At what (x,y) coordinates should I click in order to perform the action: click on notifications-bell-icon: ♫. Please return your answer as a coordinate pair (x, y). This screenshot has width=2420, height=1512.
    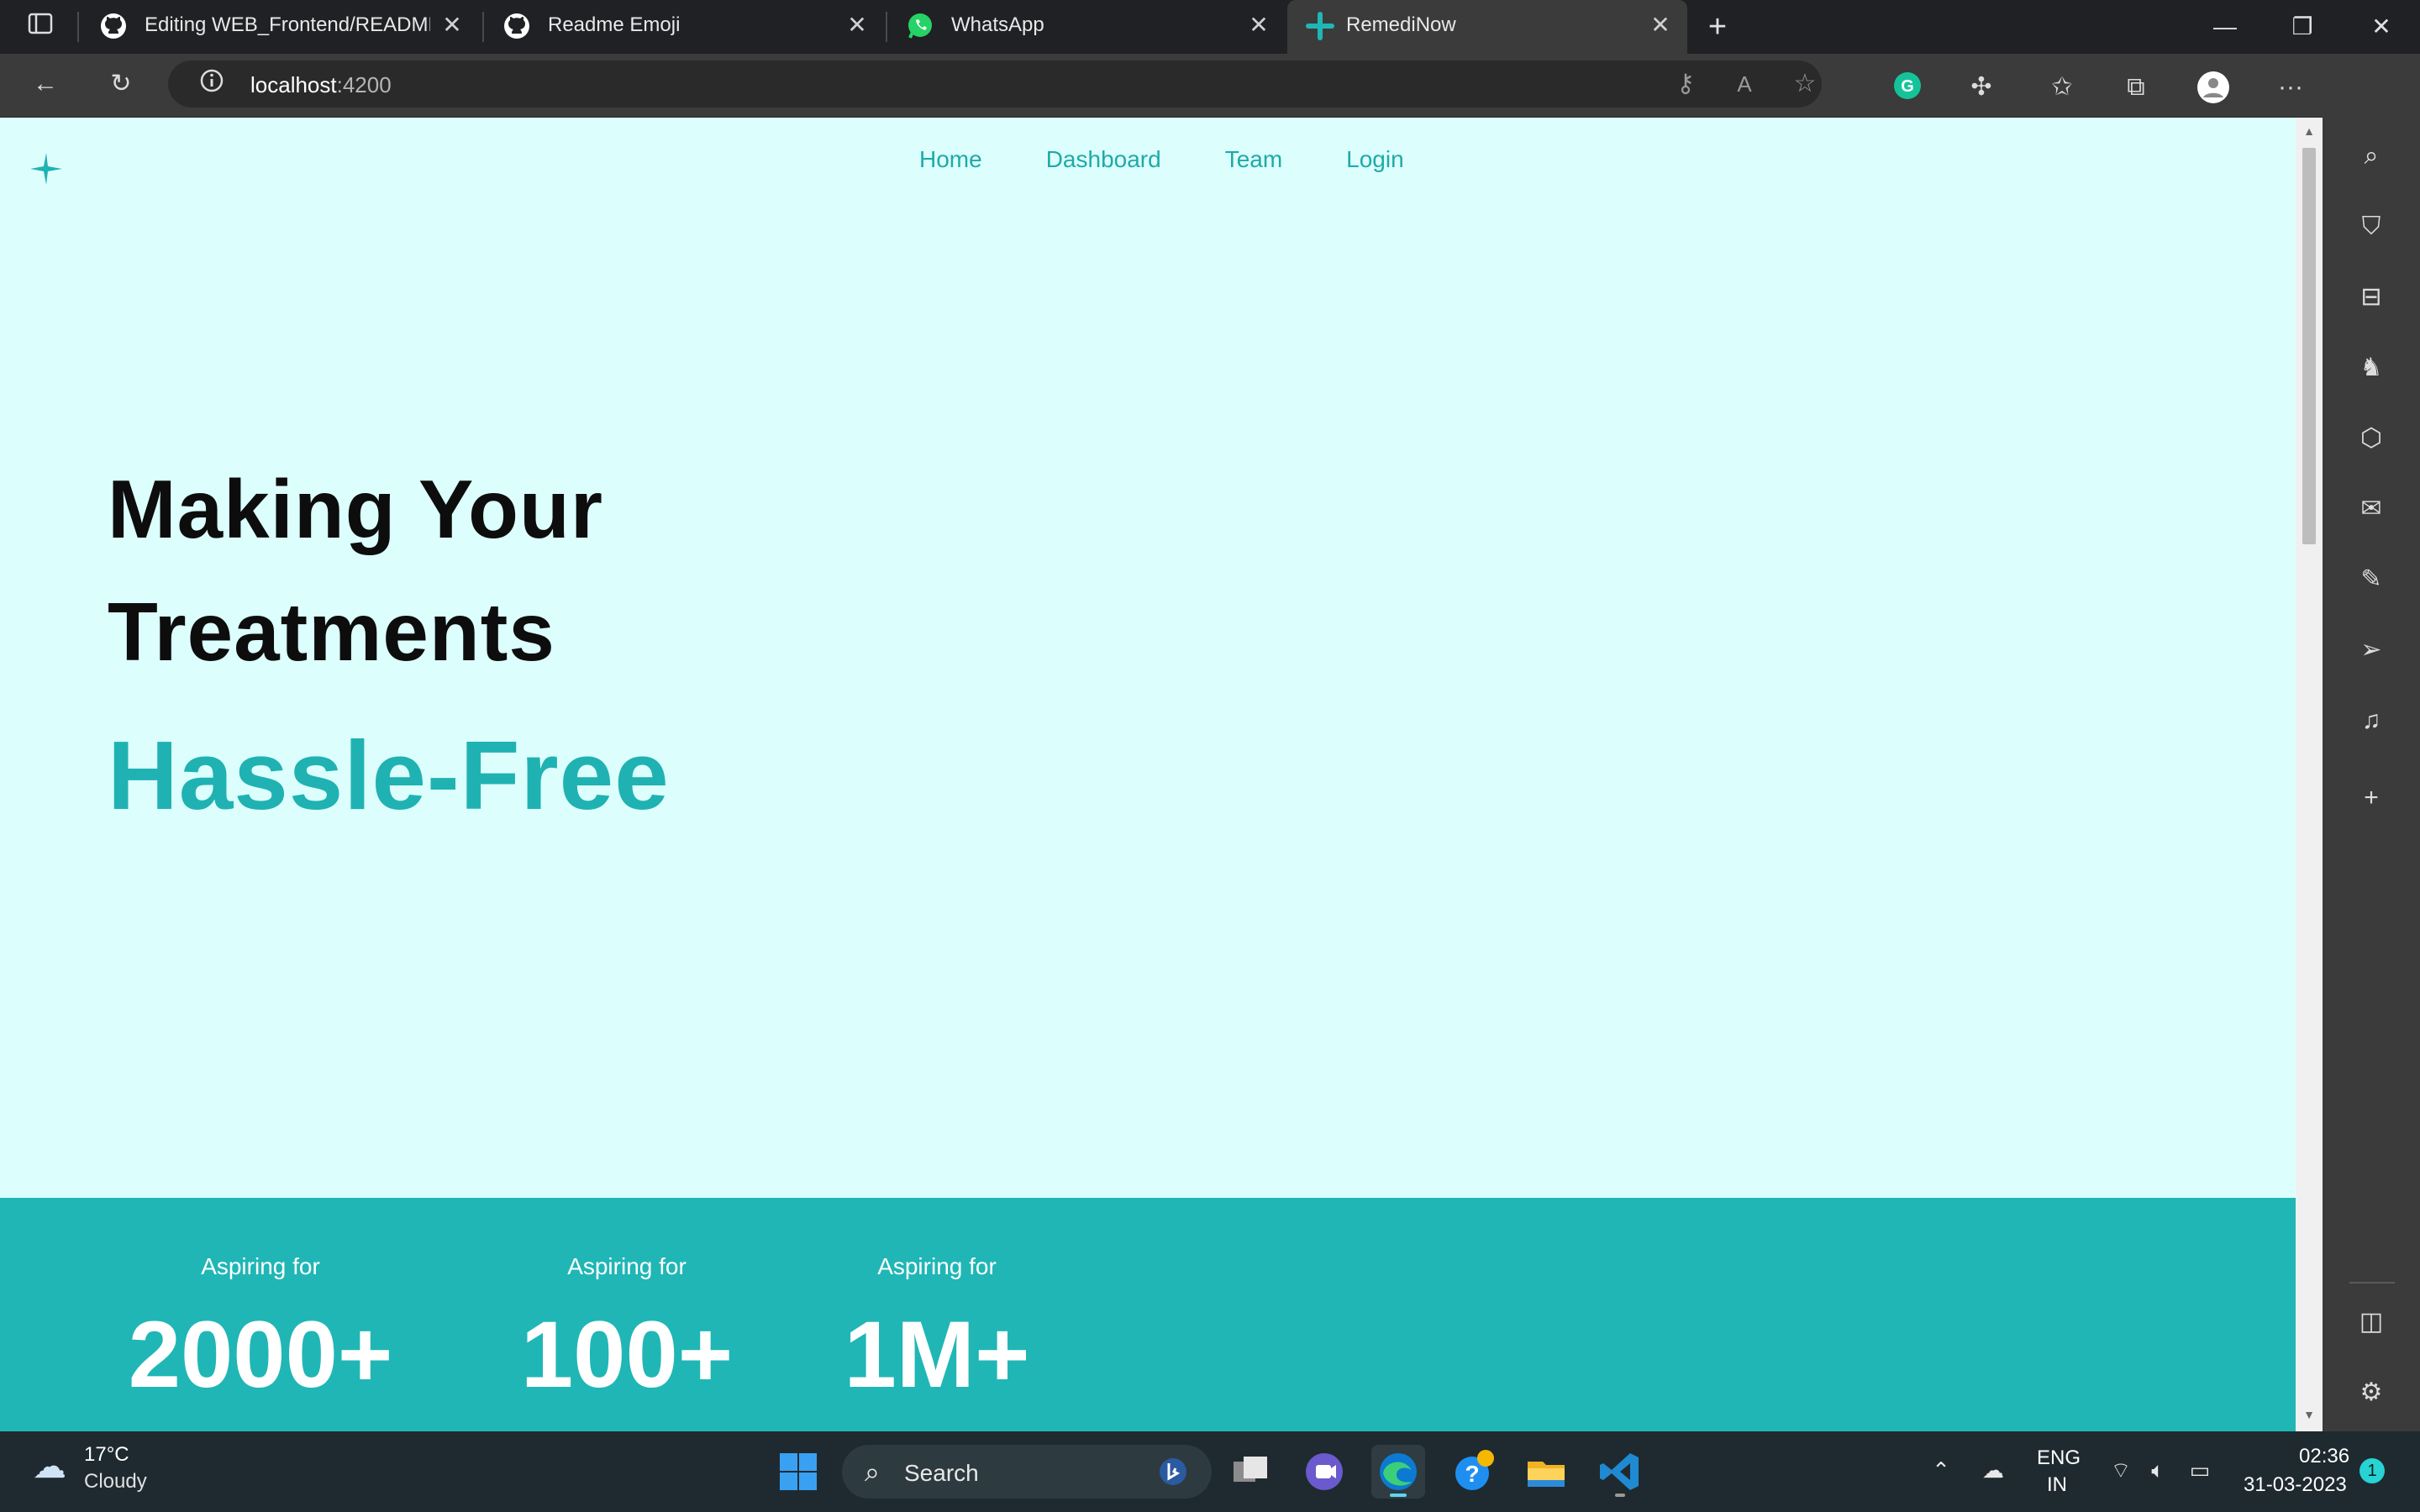
    Looking at the image, I should click on (2371, 721).